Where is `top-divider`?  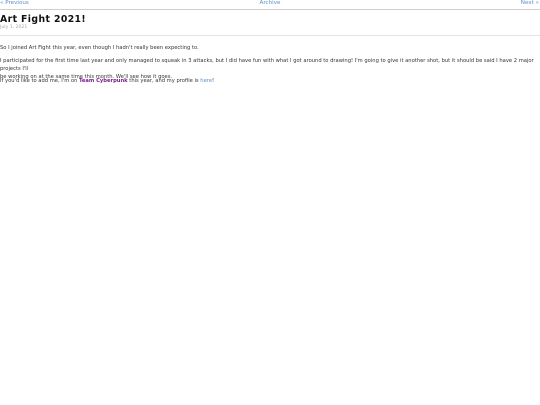
top-divider is located at coordinates (270, 9).